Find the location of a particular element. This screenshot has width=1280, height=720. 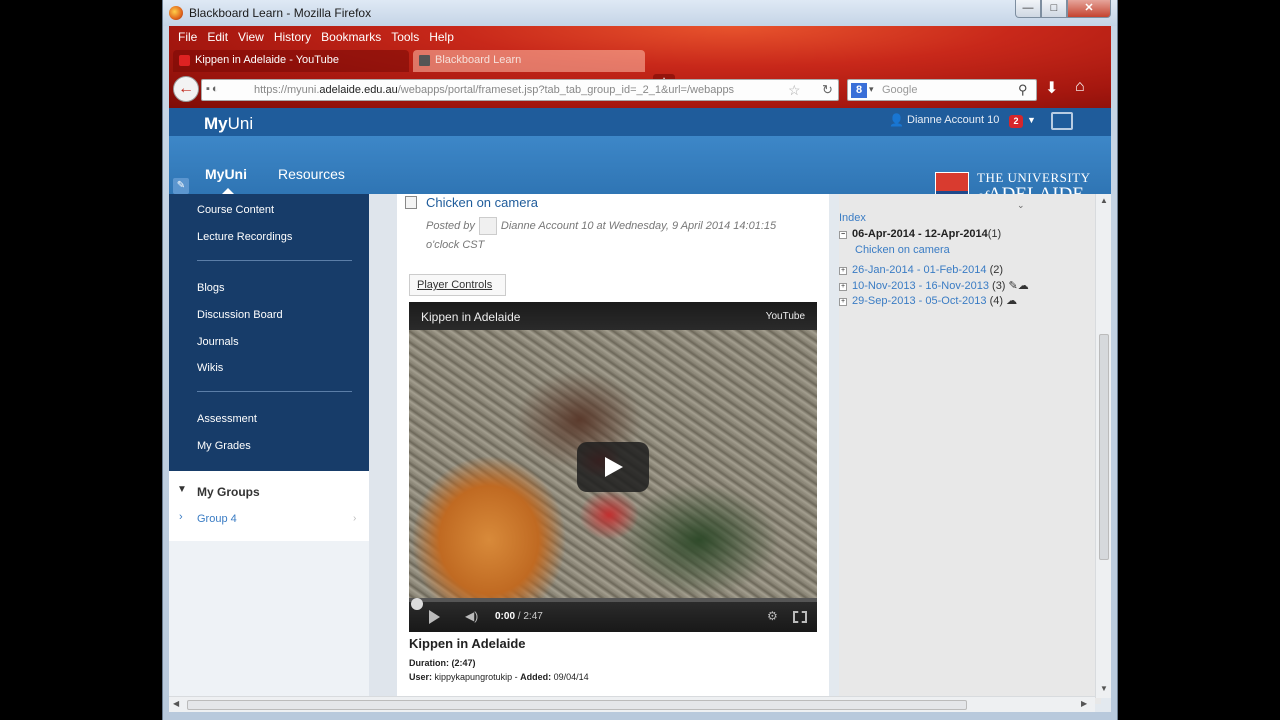

chevron-right-icon: › is located at coordinates (181, 517).